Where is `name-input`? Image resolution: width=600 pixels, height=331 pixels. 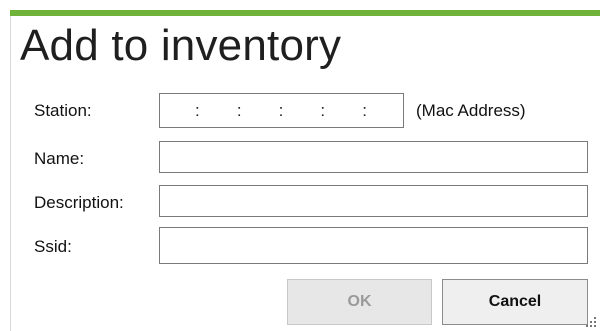
name-input is located at coordinates (373, 157).